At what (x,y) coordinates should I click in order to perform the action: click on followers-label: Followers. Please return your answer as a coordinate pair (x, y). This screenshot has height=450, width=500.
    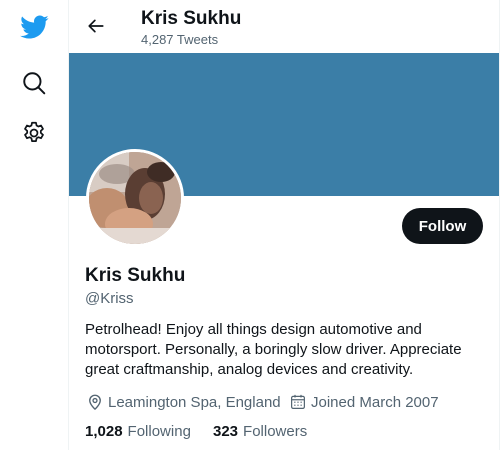
    Looking at the image, I should click on (275, 431).